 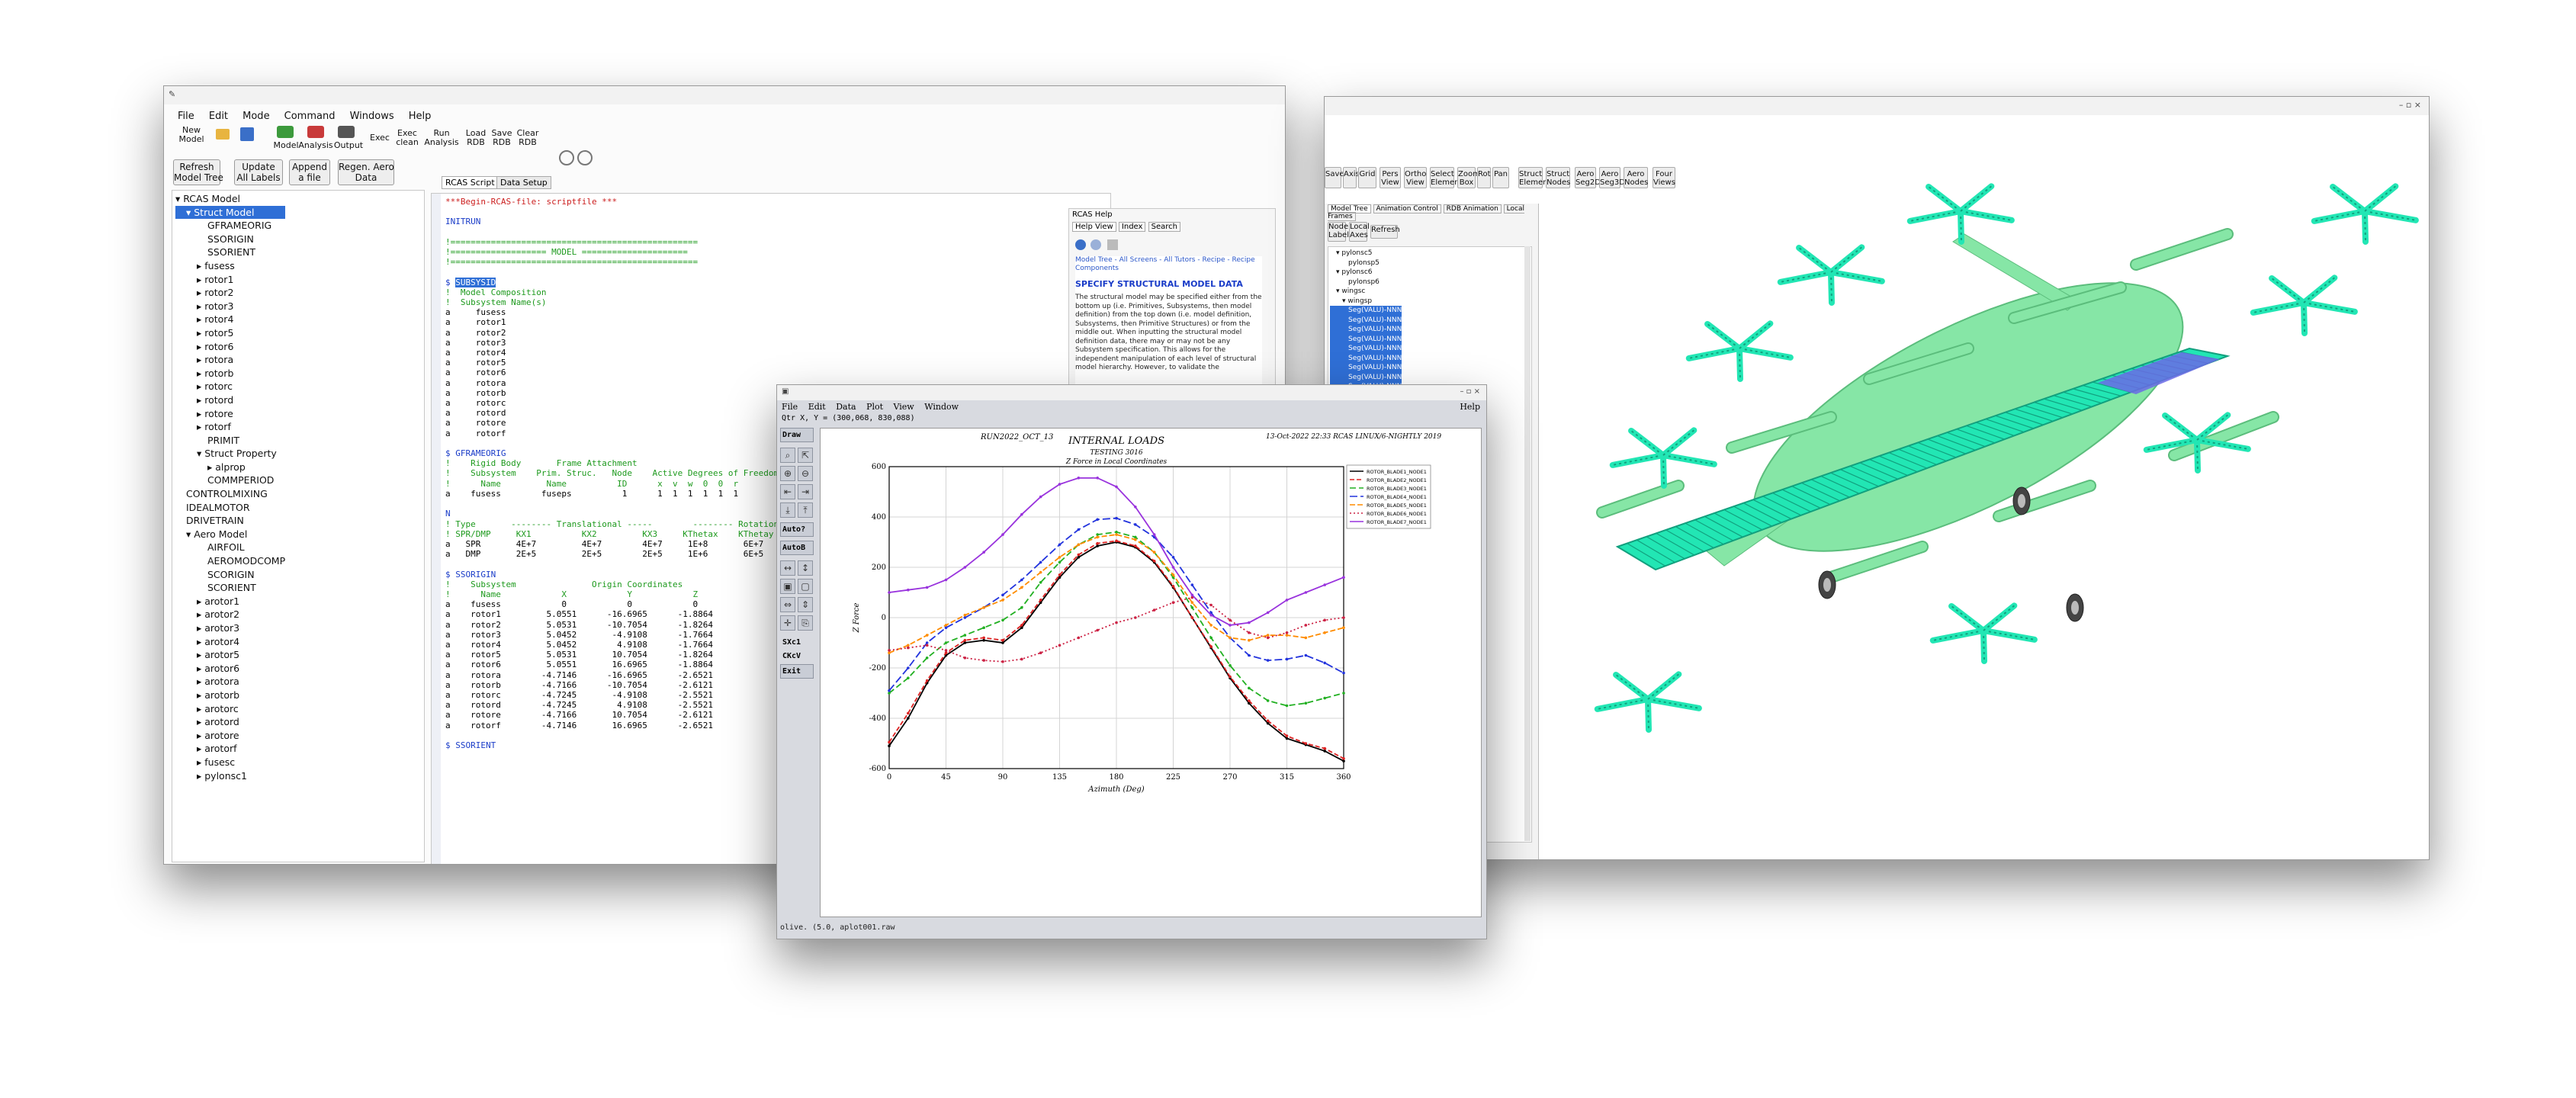 What do you see at coordinates (219, 116) in the screenshot?
I see `menu-edit: Edit` at bounding box center [219, 116].